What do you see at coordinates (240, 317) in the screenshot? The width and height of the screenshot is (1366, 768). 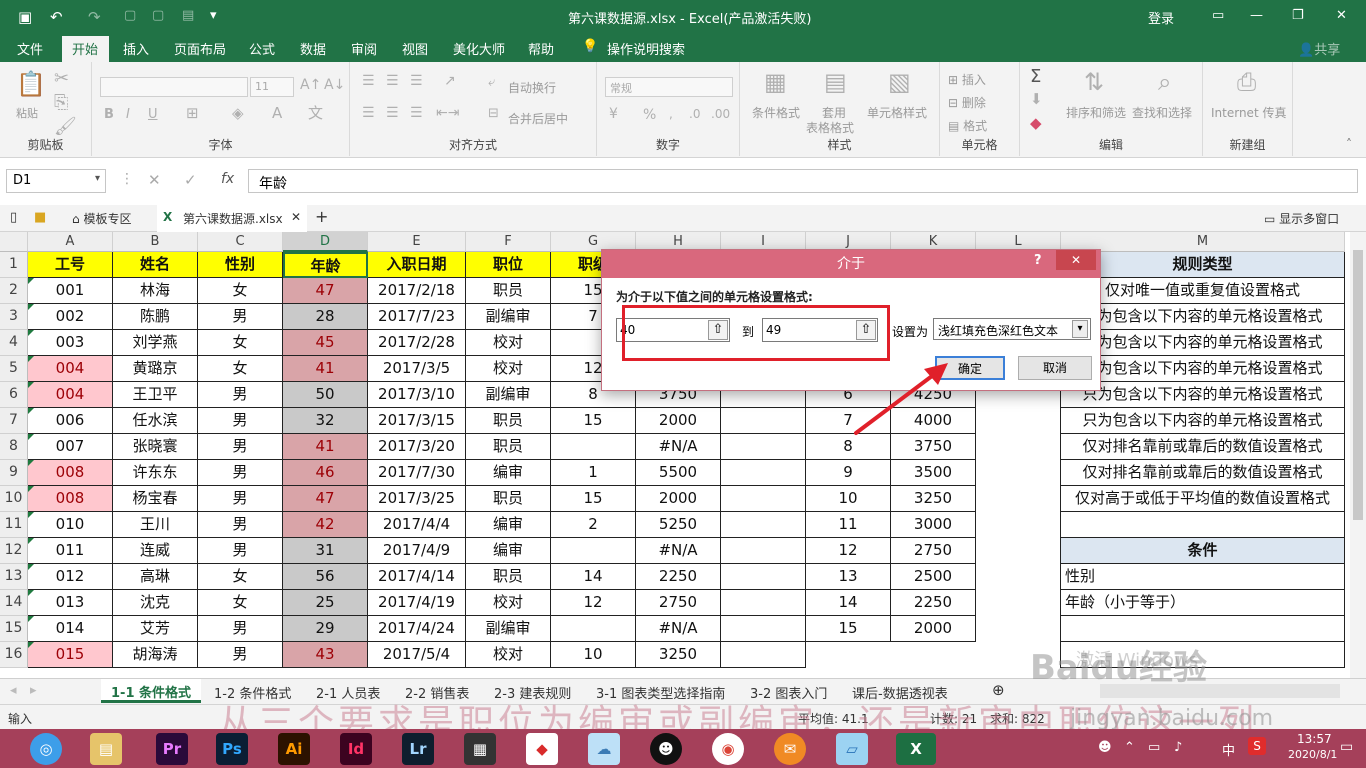 I see `cell-c3: 男` at bounding box center [240, 317].